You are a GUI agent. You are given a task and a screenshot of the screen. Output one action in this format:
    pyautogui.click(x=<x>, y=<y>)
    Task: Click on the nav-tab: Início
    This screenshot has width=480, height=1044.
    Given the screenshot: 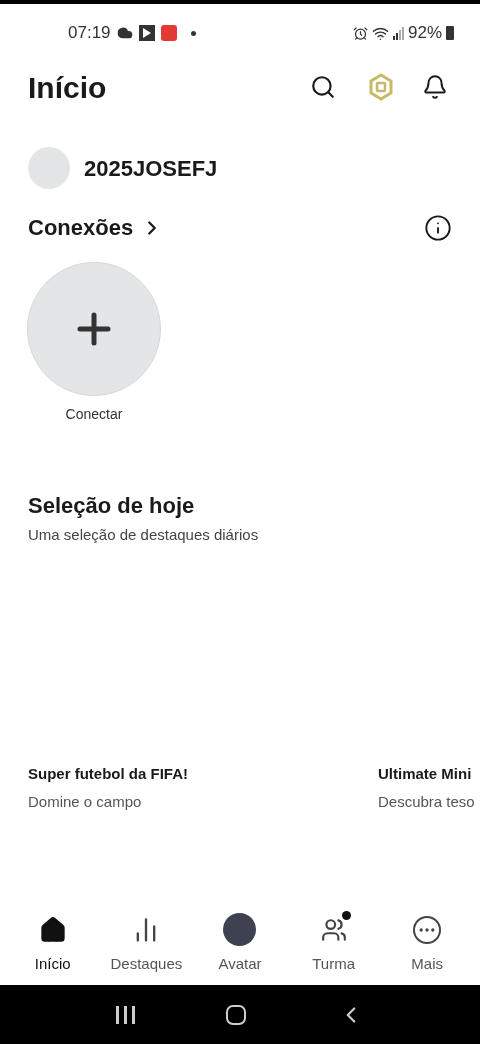 What is the action you would take?
    pyautogui.click(x=52, y=943)
    